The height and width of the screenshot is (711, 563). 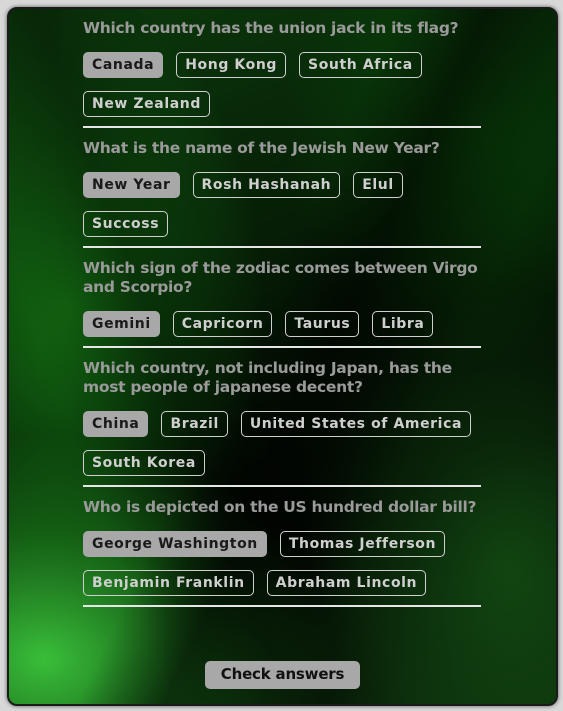 What do you see at coordinates (222, 324) in the screenshot?
I see `answer-option: Capricorn` at bounding box center [222, 324].